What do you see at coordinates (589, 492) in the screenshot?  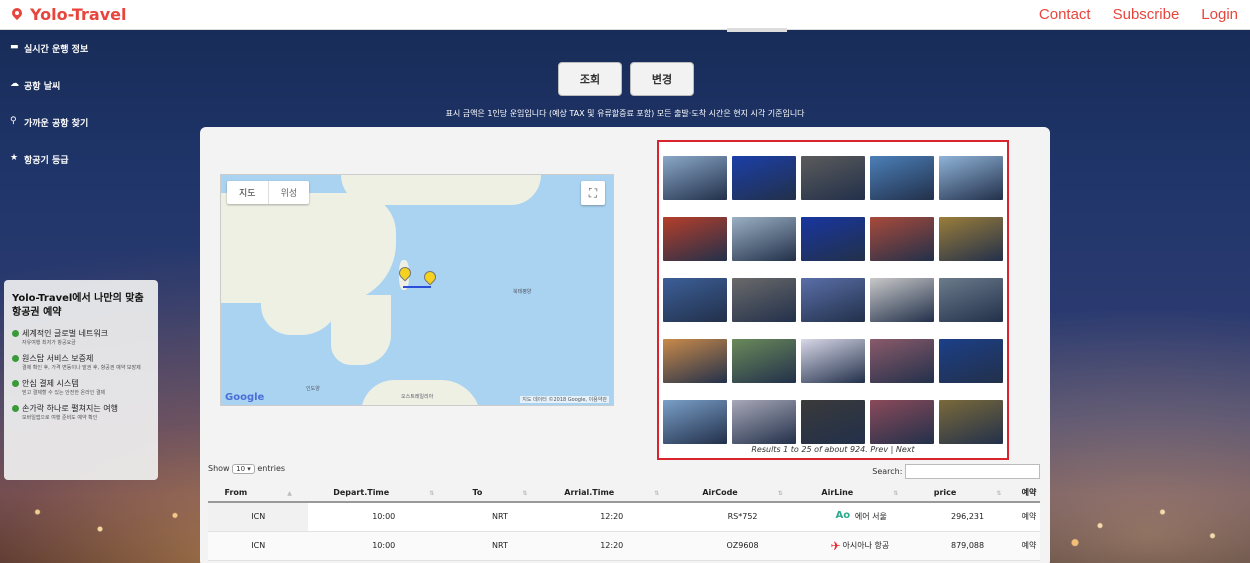 I see `col-label: Arrial.Time` at bounding box center [589, 492].